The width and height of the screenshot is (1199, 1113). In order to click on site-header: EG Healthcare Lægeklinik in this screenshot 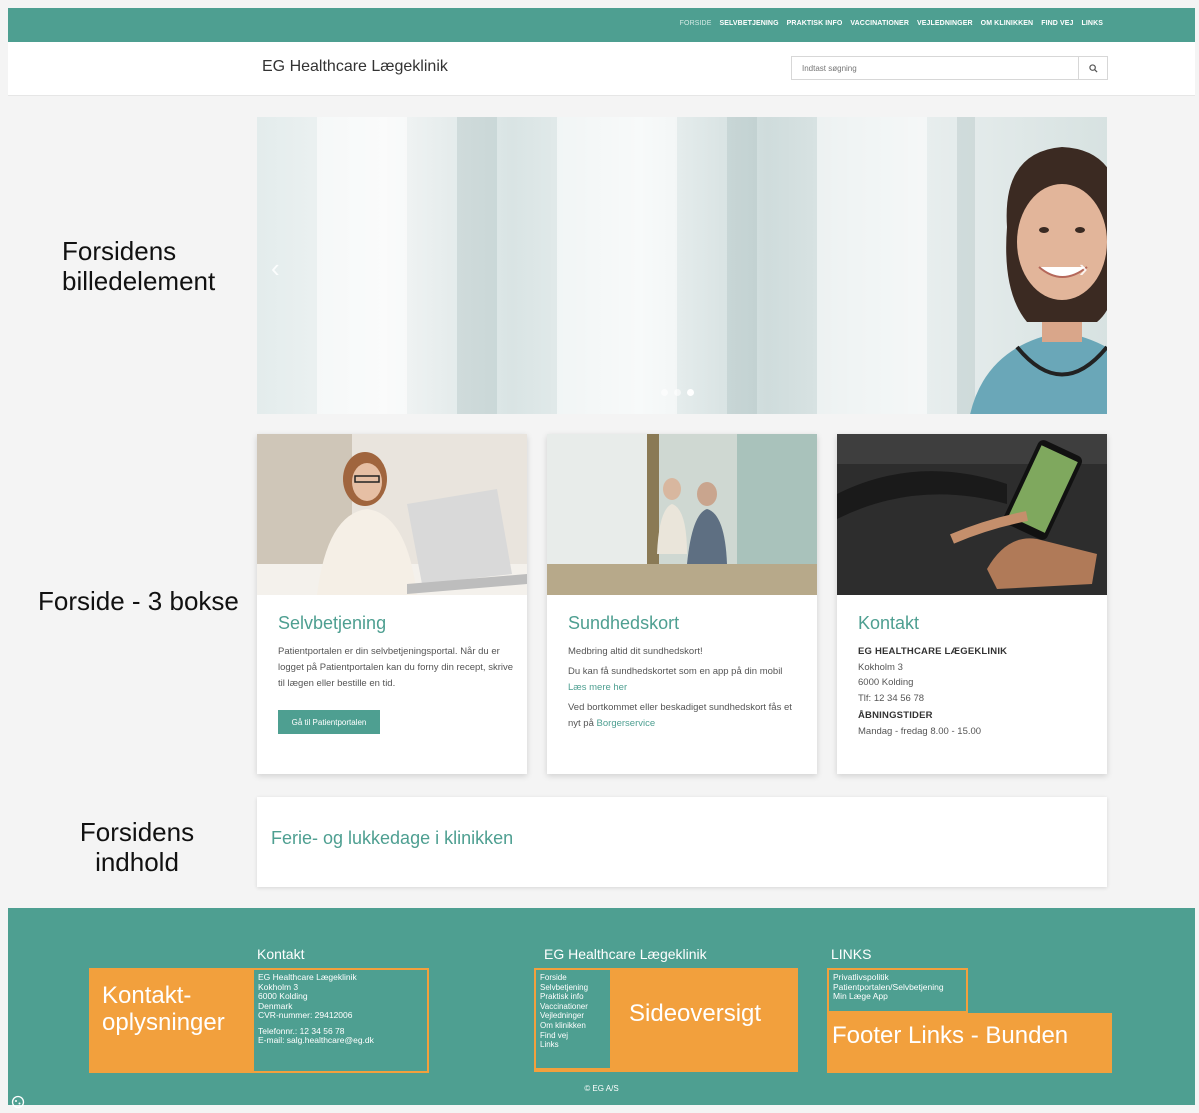, I will do `click(601, 69)`.